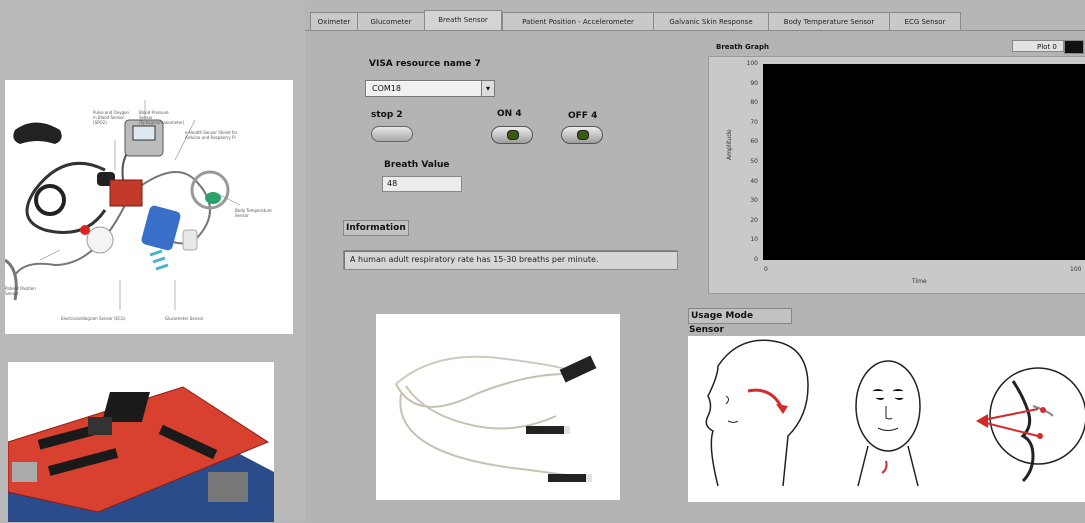 The height and width of the screenshot is (523, 1085). Describe the element at coordinates (754, 103) in the screenshot. I see `graph-y-tick: 80` at that location.